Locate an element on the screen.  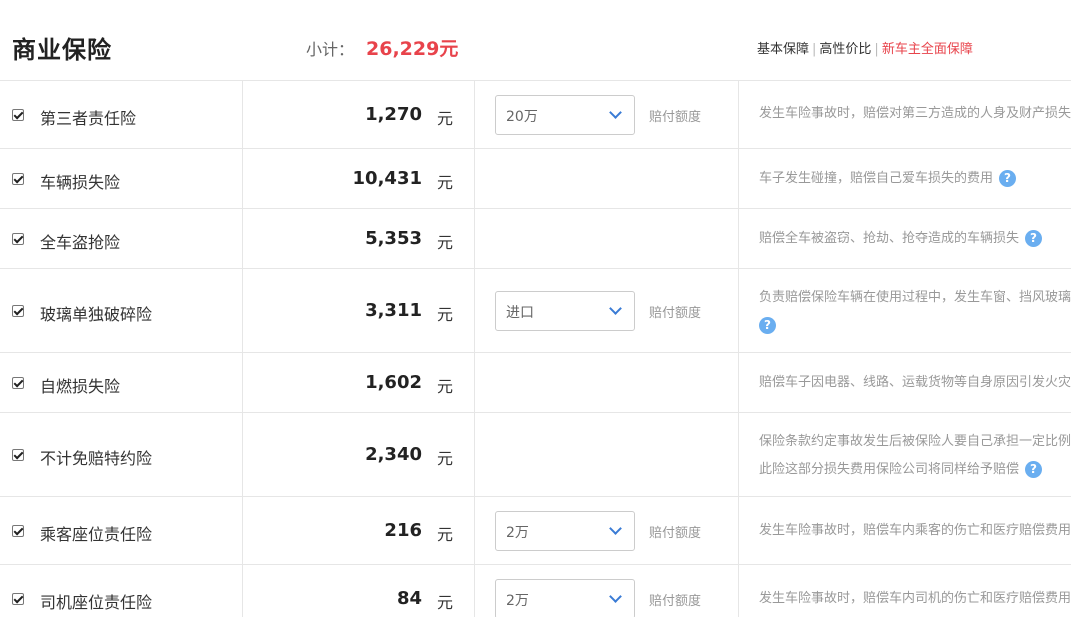
insurance-row-vehicle-damage: 车辆损失险 10,431 元 车子发生碰撞，赔偿自己爱车损失的费用? is located at coordinates (535, 178).